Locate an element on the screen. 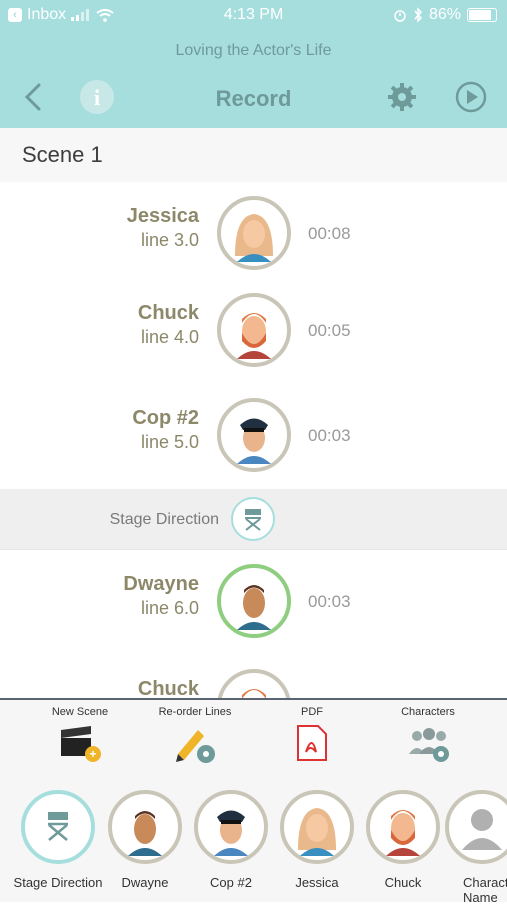  reorder-lines-button: Re-order Lines is located at coordinates (195, 735).